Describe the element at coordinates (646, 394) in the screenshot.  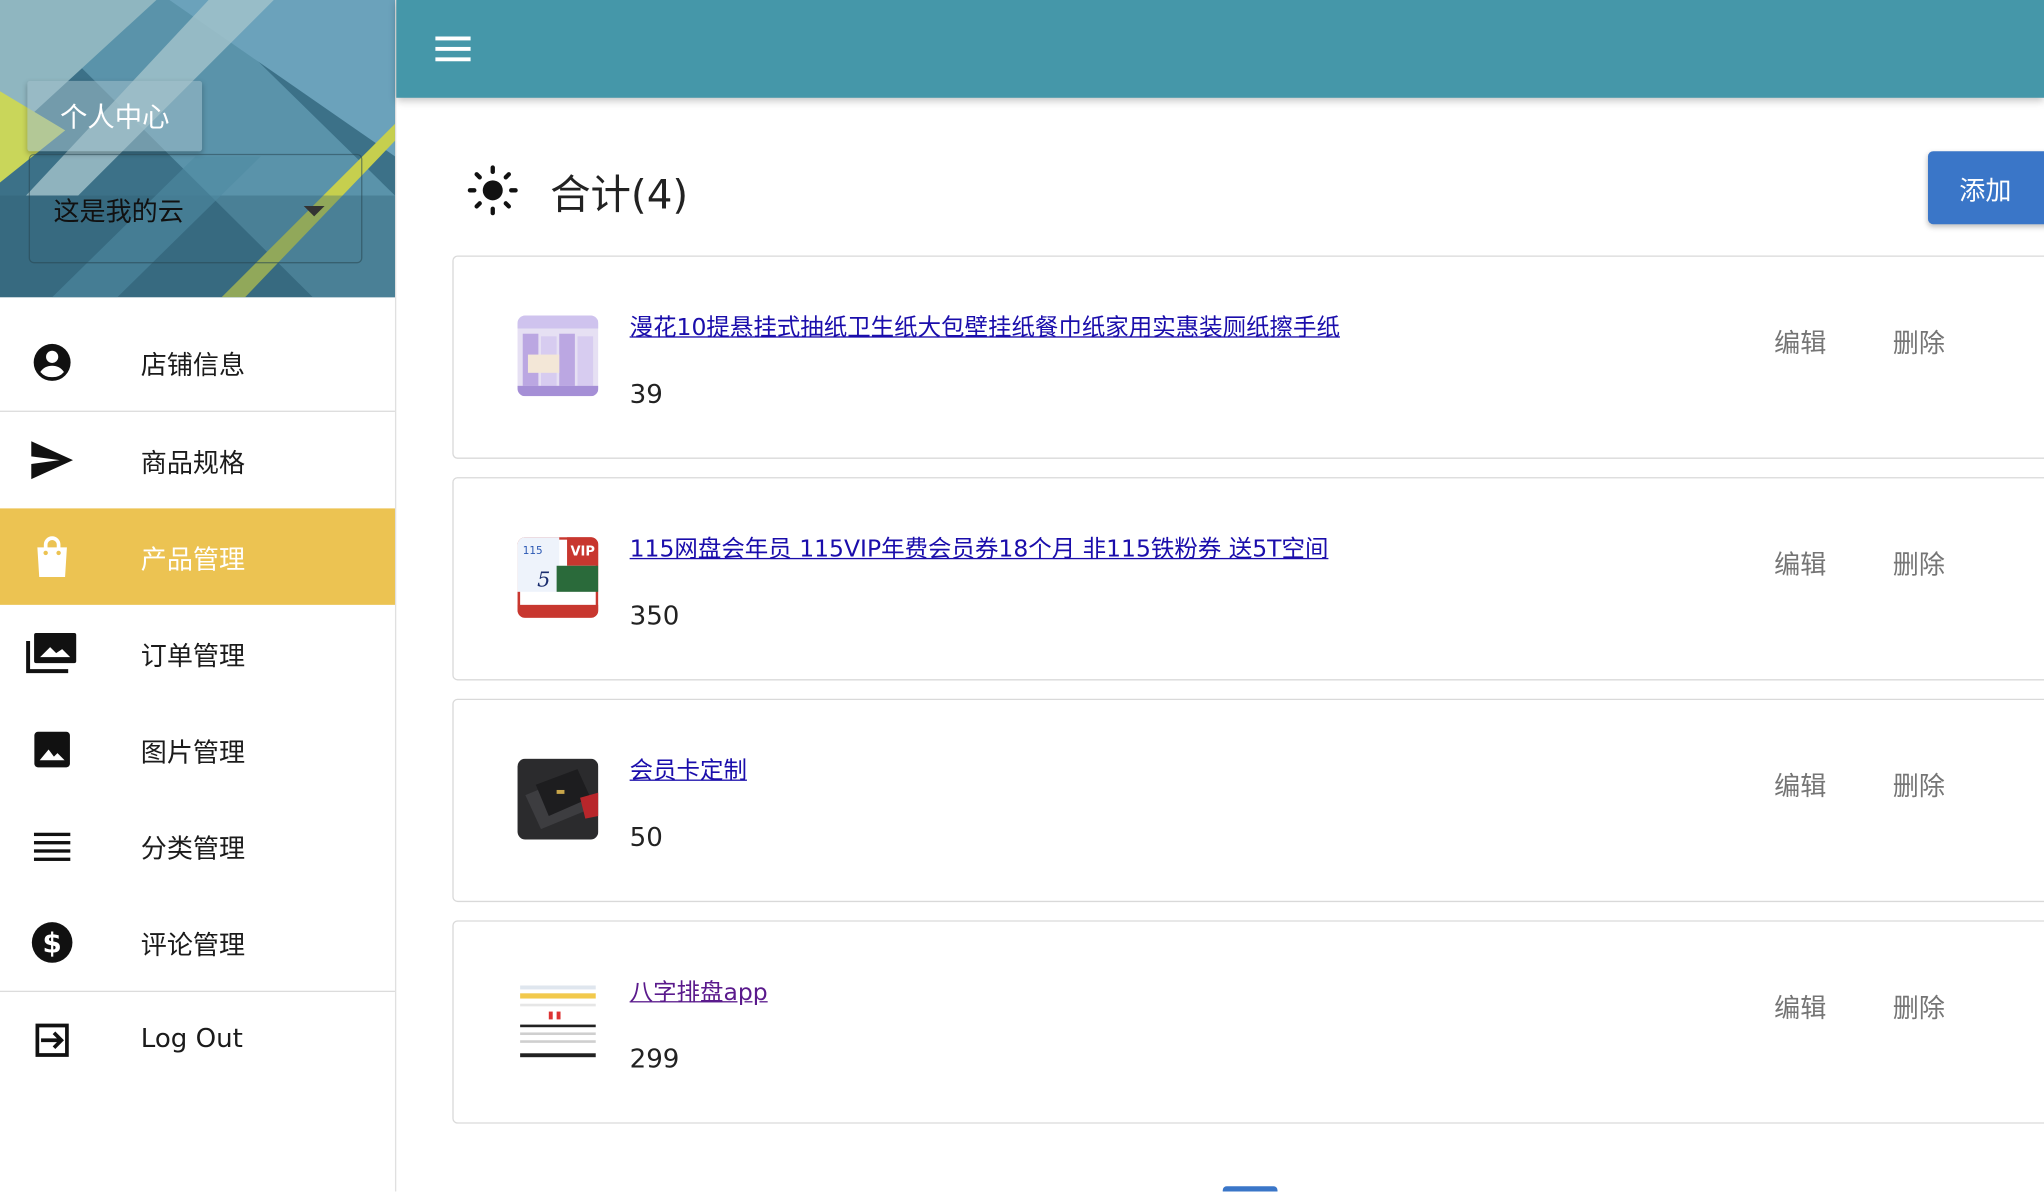
I see `product-price: 39` at that location.